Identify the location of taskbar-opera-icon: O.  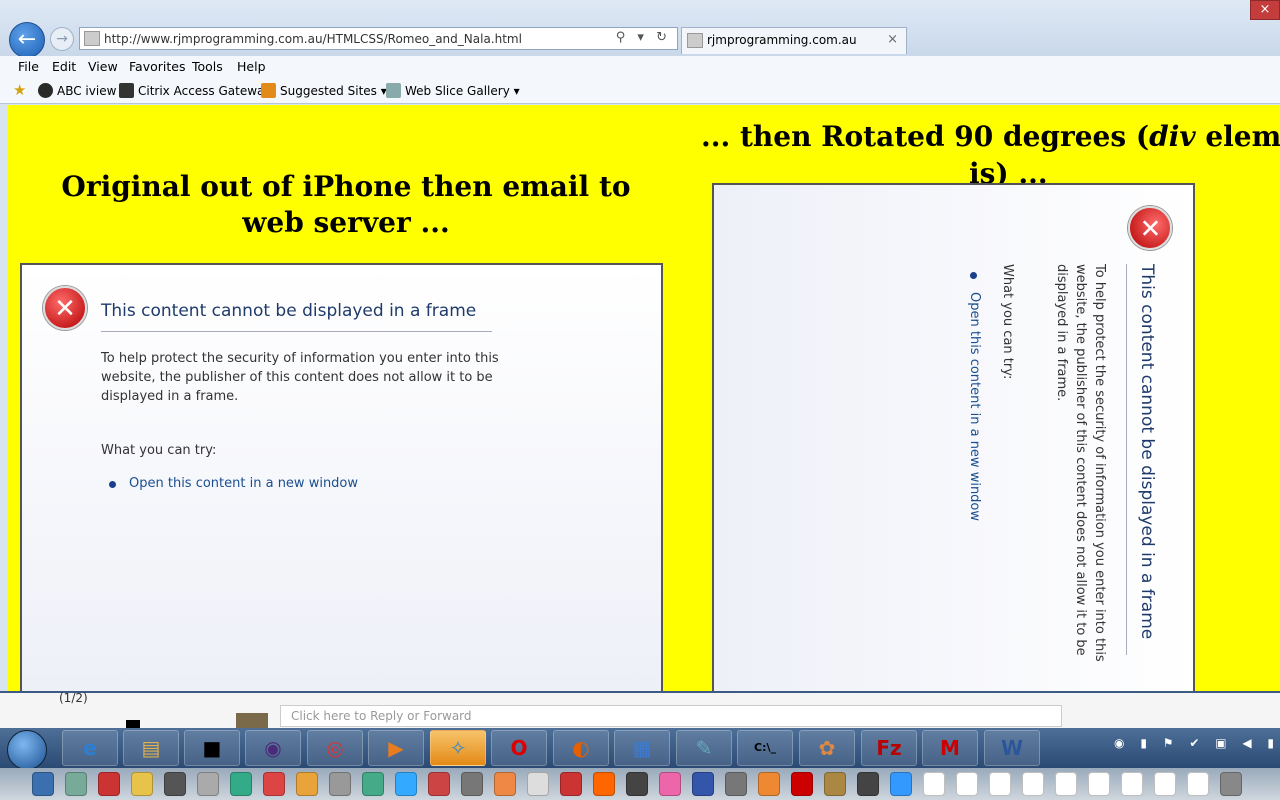
(519, 748).